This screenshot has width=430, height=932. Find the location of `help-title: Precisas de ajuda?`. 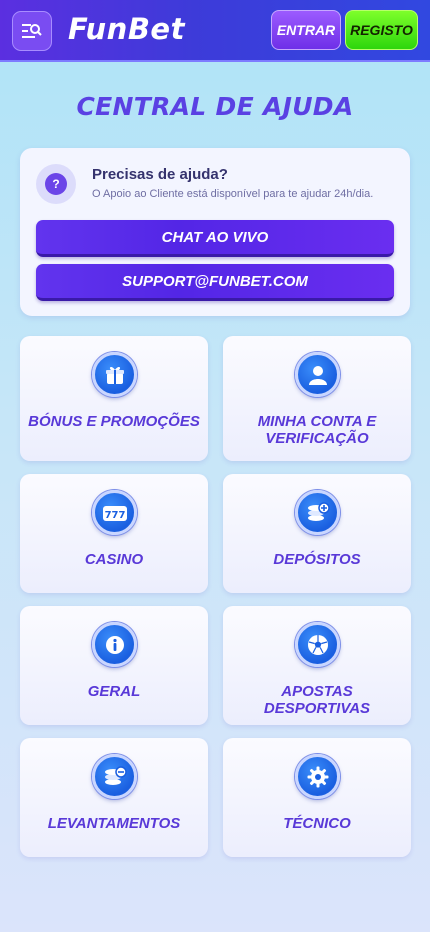

help-title: Precisas de ajuda? is located at coordinates (160, 174).